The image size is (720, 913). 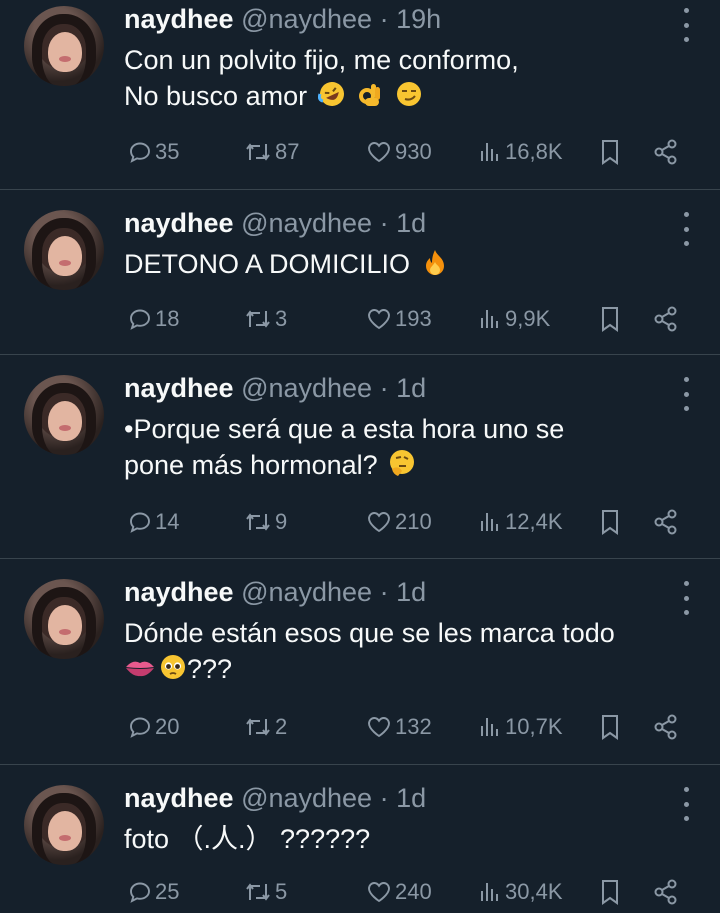 What do you see at coordinates (167, 151) in the screenshot?
I see `reply-count: 35` at bounding box center [167, 151].